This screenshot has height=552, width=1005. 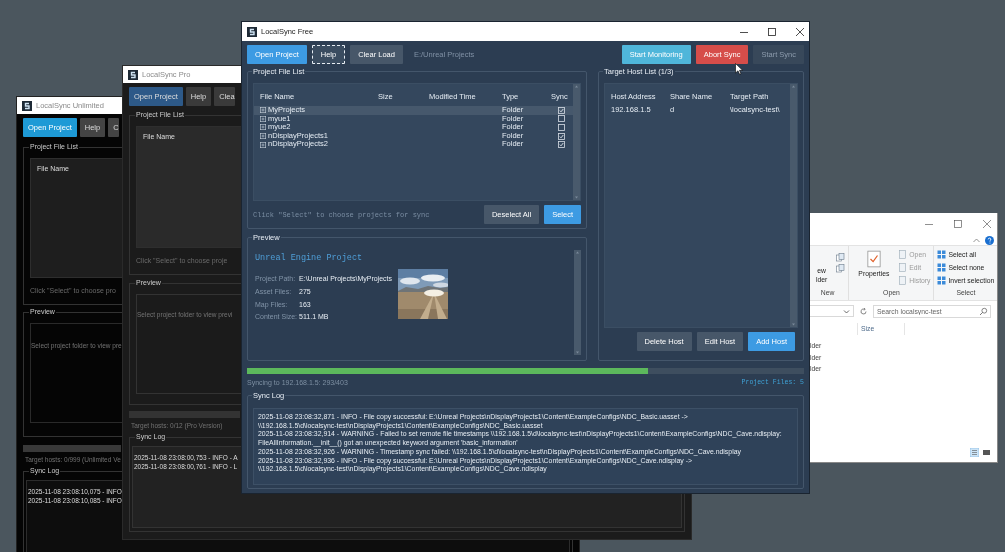 What do you see at coordinates (832, 311) in the screenshot?
I see `address-field` at bounding box center [832, 311].